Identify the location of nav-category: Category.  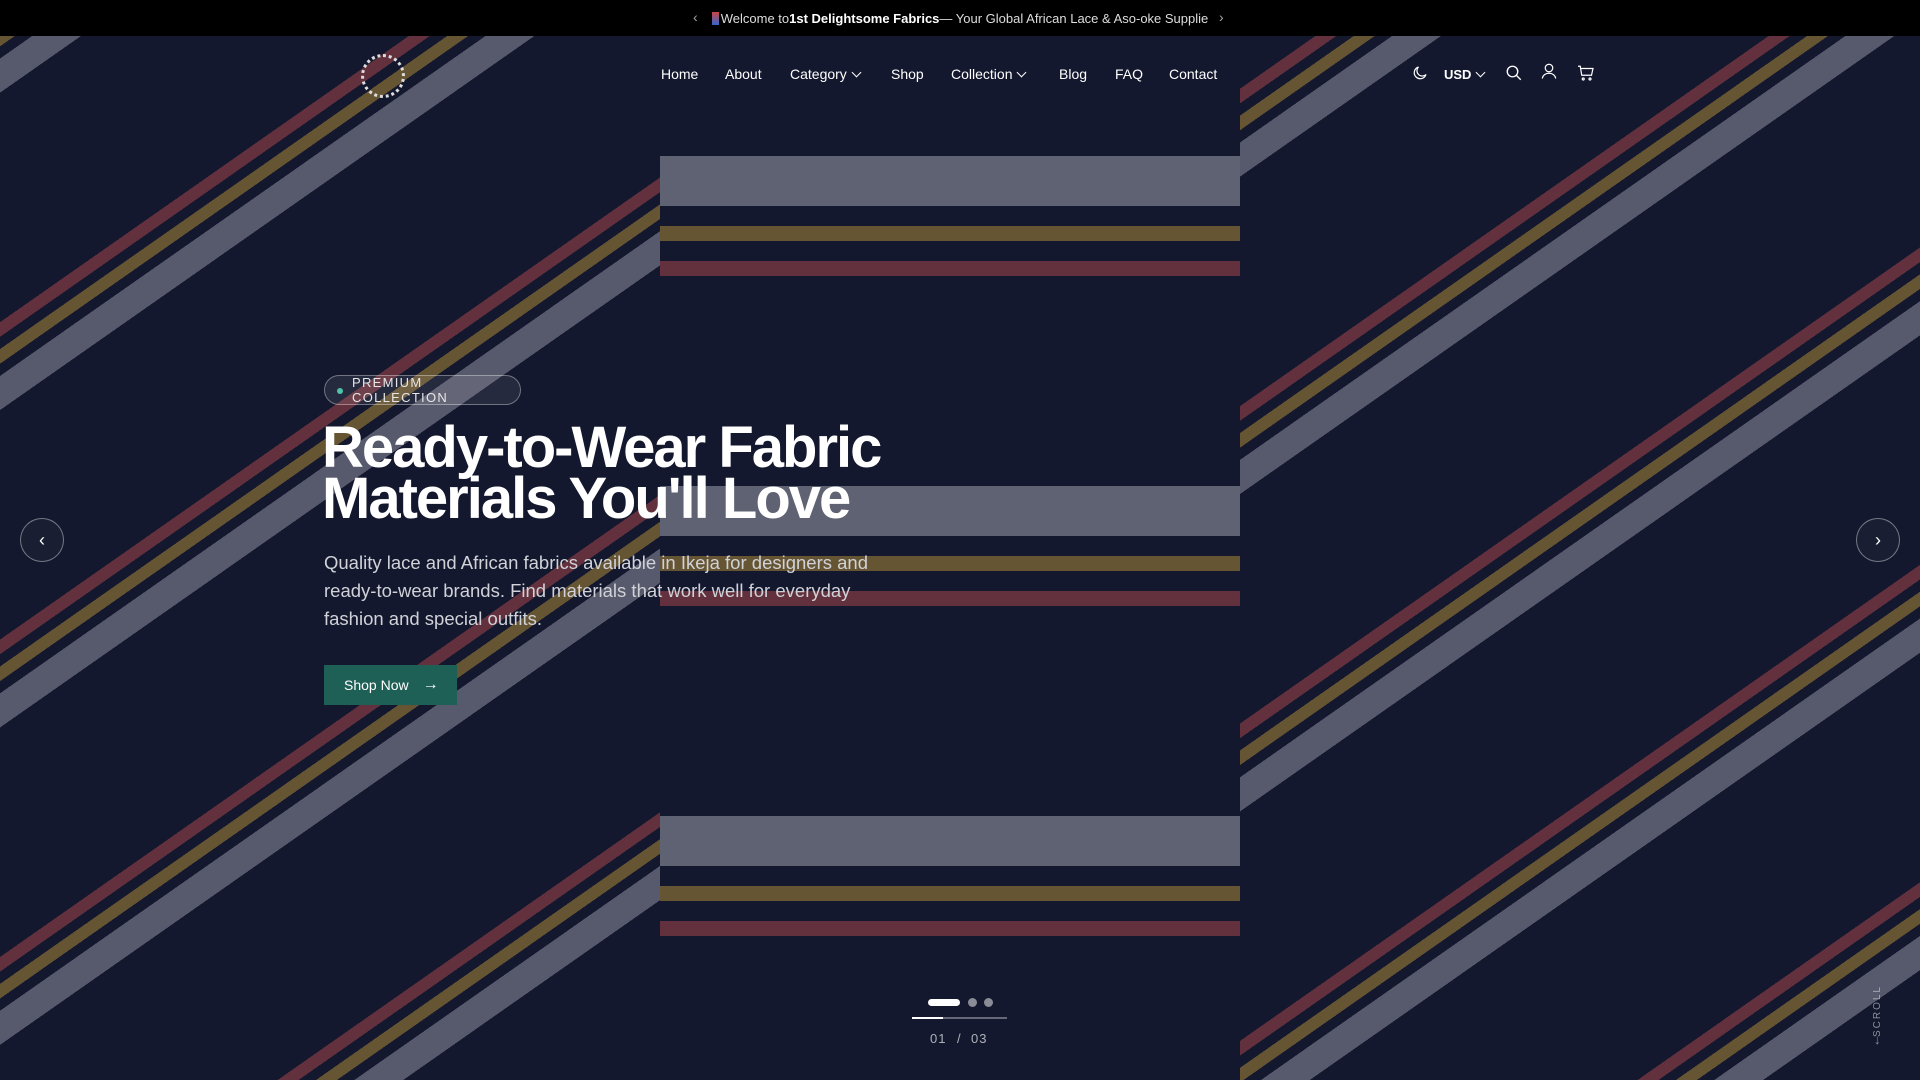
(826, 74).